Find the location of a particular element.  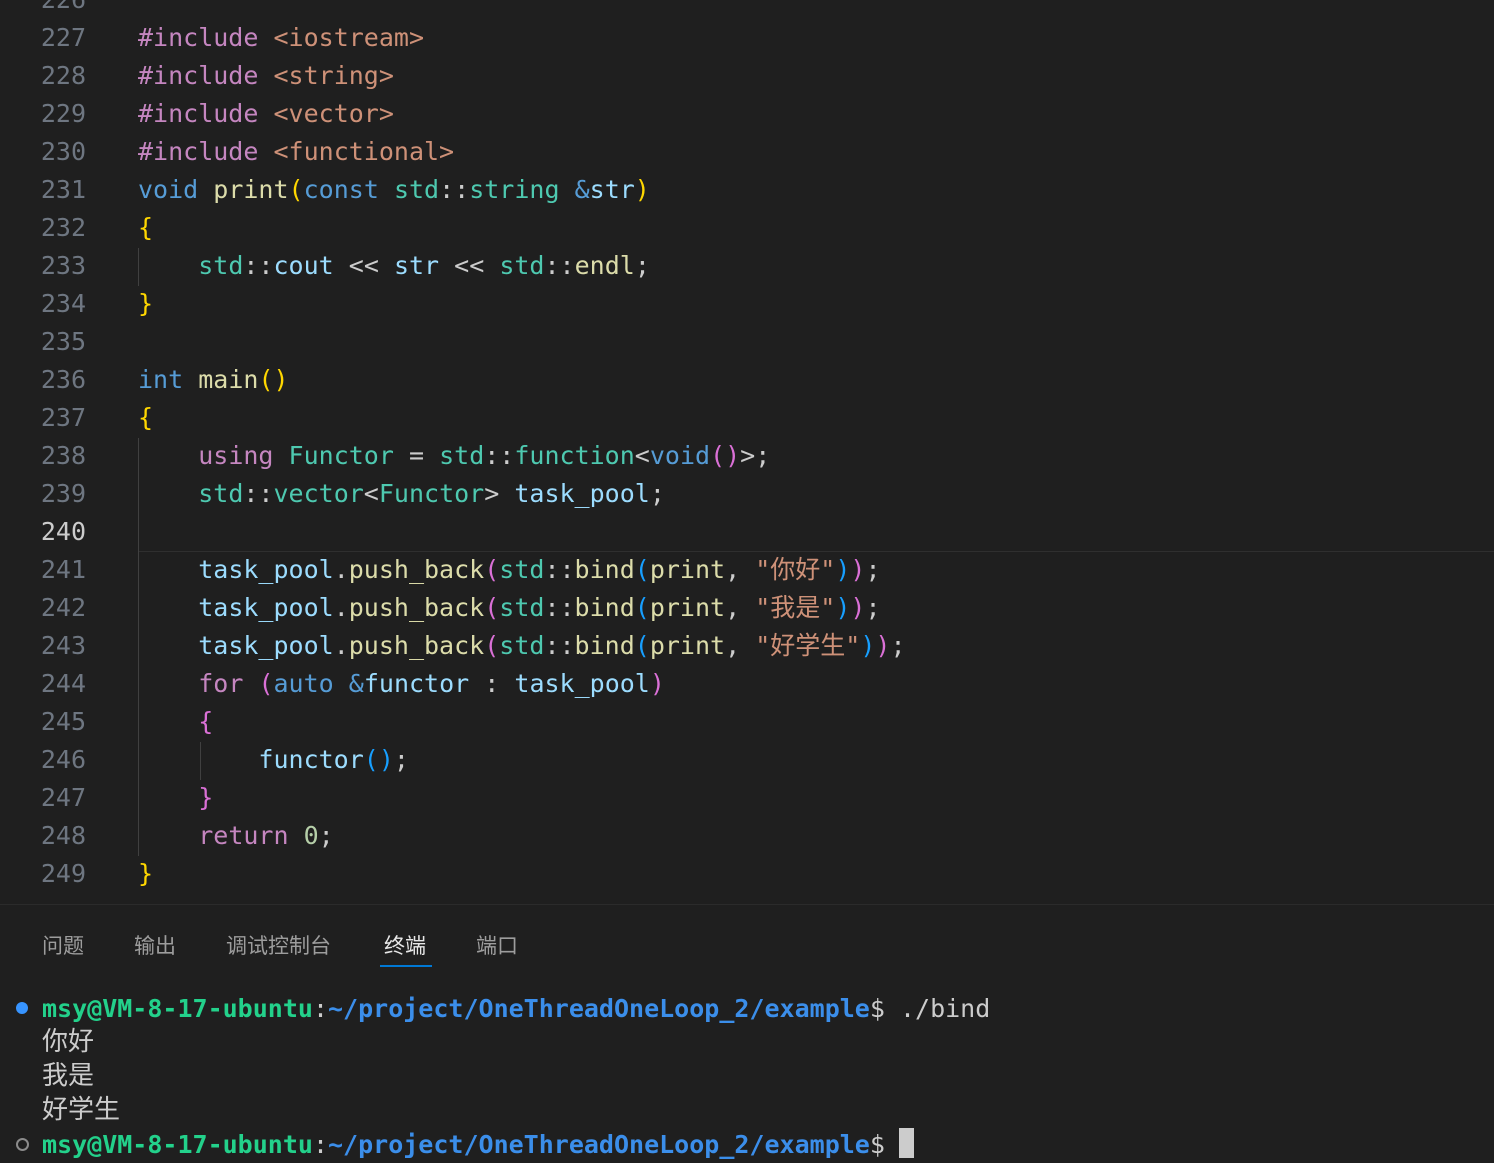

line-number: 249 is located at coordinates (43, 874).